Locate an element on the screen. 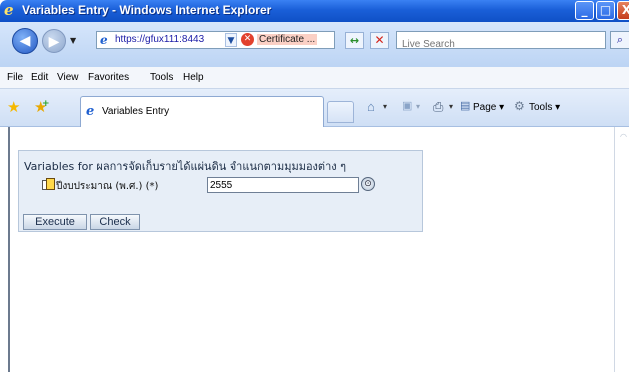 This screenshot has height=372, width=629. recent-pages-dropdown: ▼ is located at coordinates (73, 40).